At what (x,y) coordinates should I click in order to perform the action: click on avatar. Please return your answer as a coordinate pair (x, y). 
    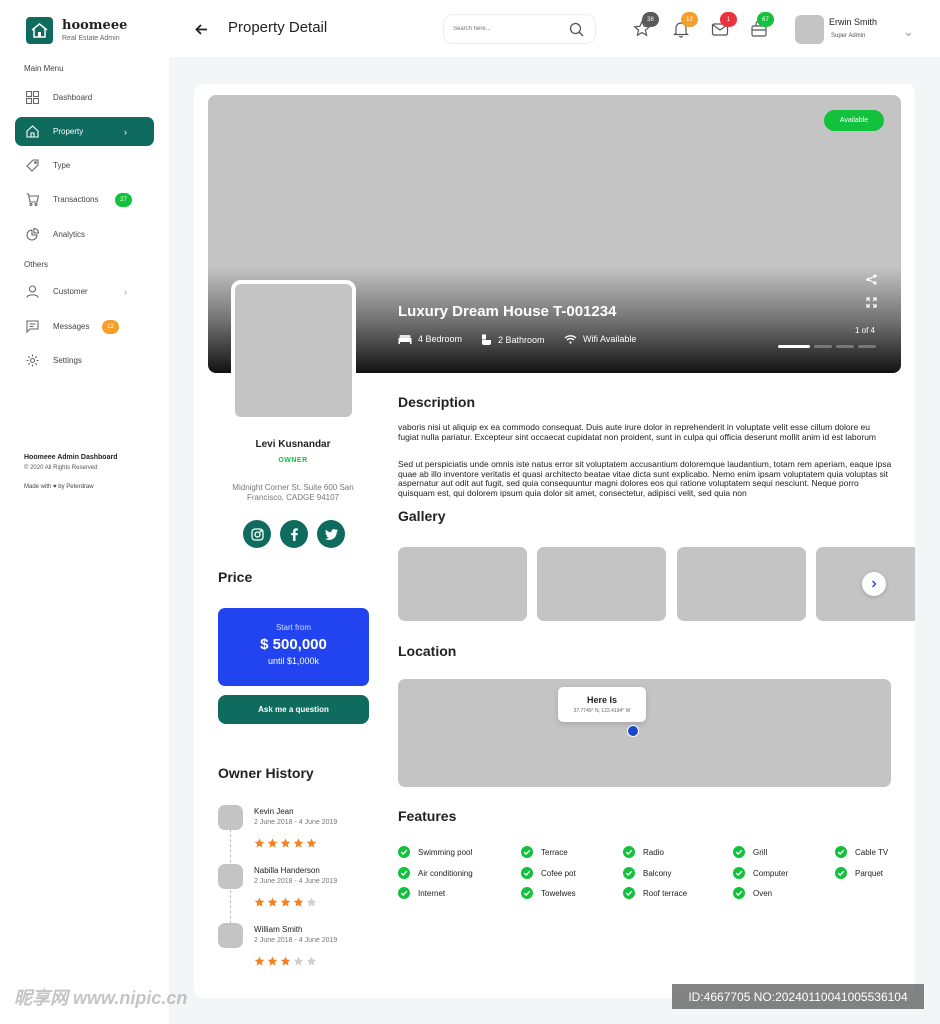
    Looking at the image, I should click on (809, 29).